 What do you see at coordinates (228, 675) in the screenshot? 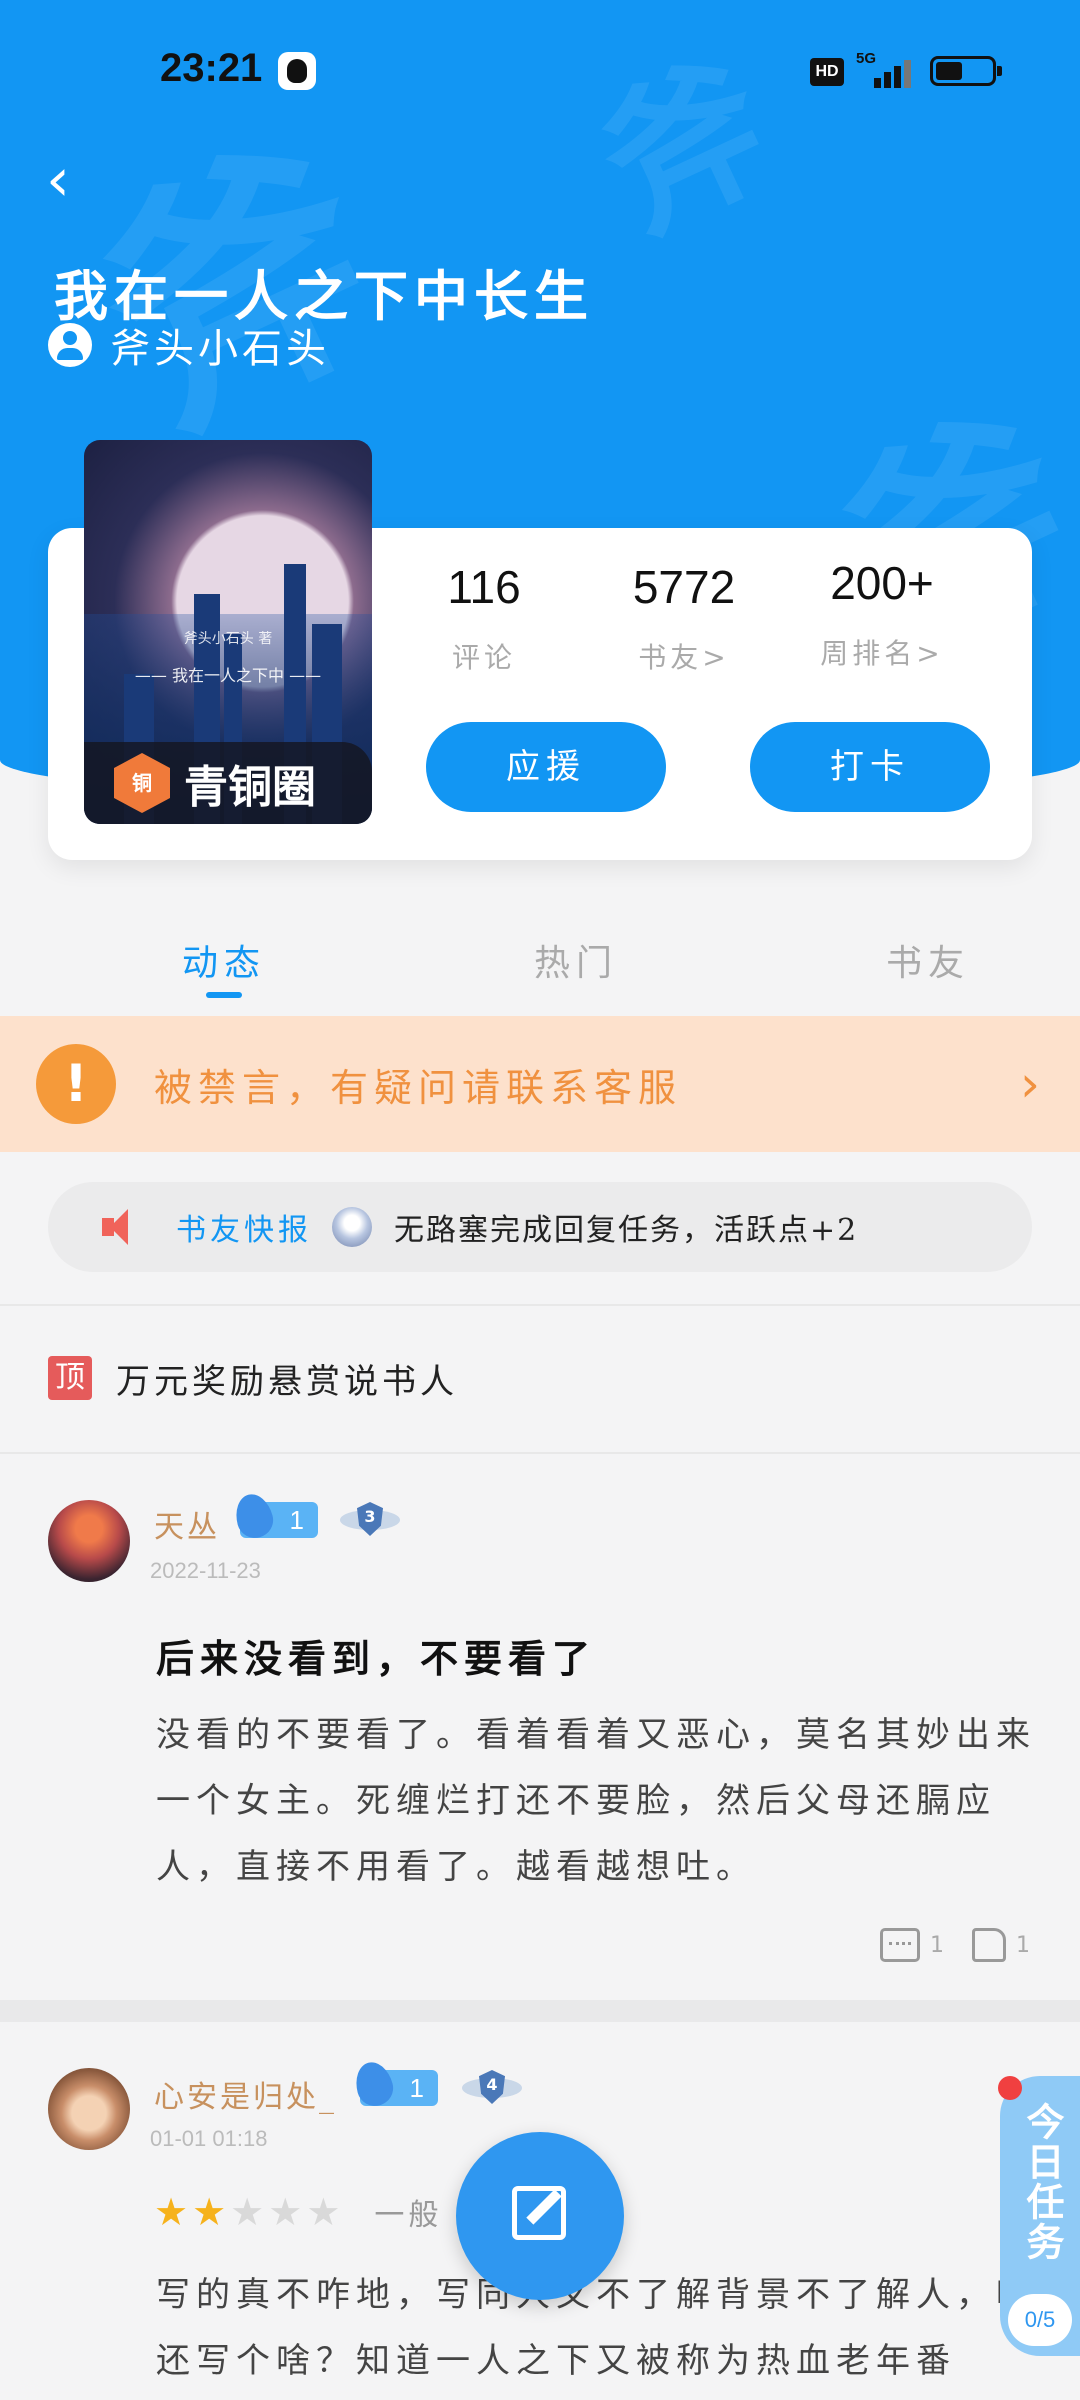
I see `cover-title: —— 我在一人之下中 ——` at bounding box center [228, 675].